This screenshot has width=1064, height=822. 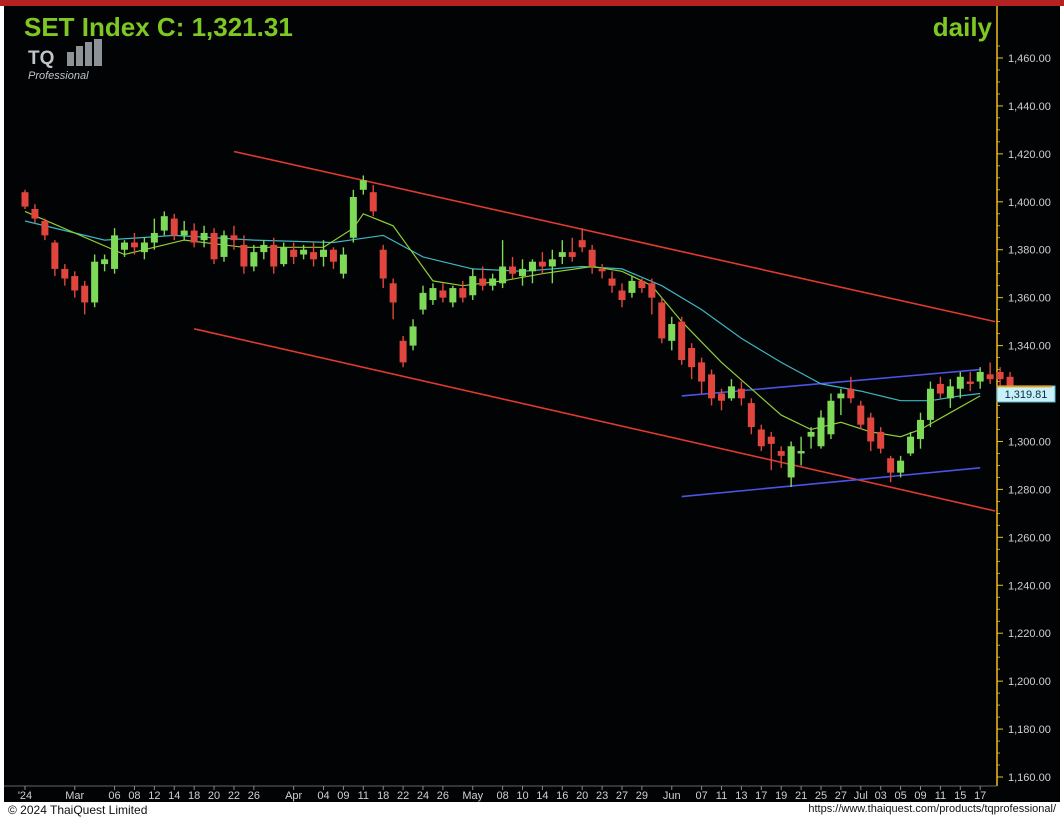 What do you see at coordinates (522, 796) in the screenshot?
I see `x-tick-label: 10` at bounding box center [522, 796].